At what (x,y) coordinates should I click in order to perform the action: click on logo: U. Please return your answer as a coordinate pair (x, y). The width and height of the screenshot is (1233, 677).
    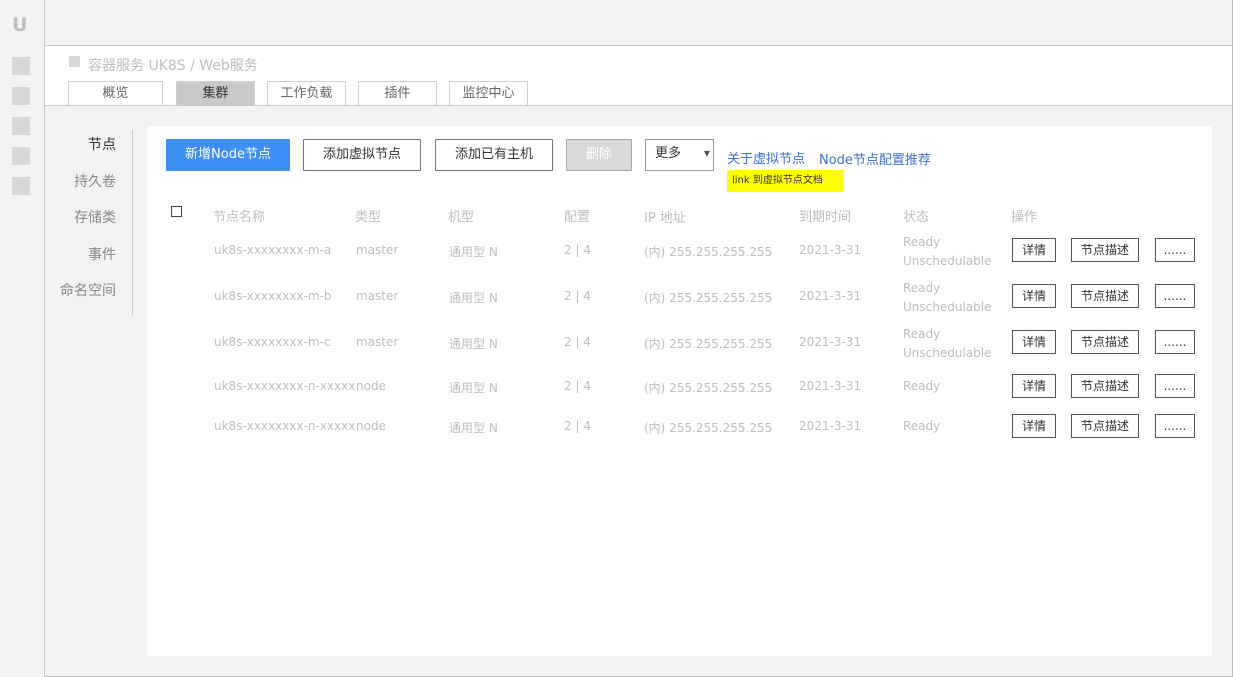
    Looking at the image, I should click on (20, 25).